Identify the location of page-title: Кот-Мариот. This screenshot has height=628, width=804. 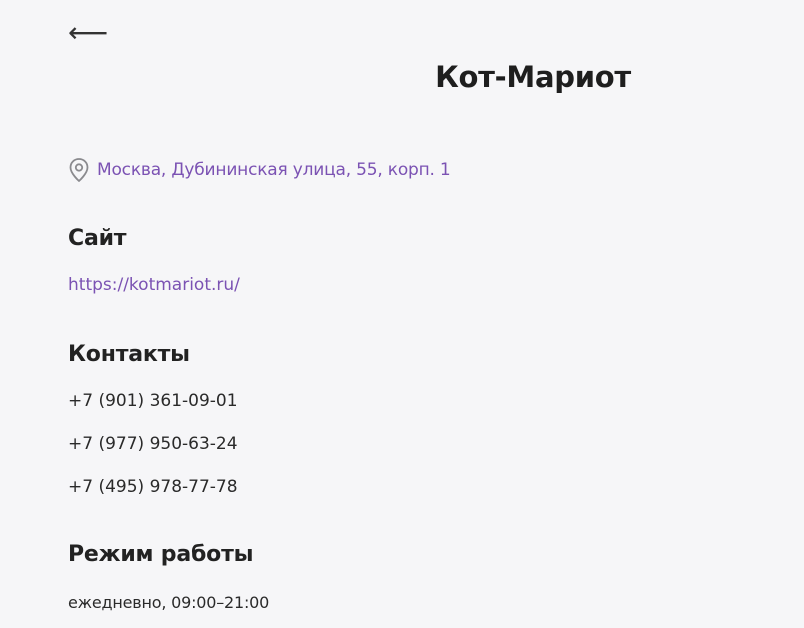
(533, 77).